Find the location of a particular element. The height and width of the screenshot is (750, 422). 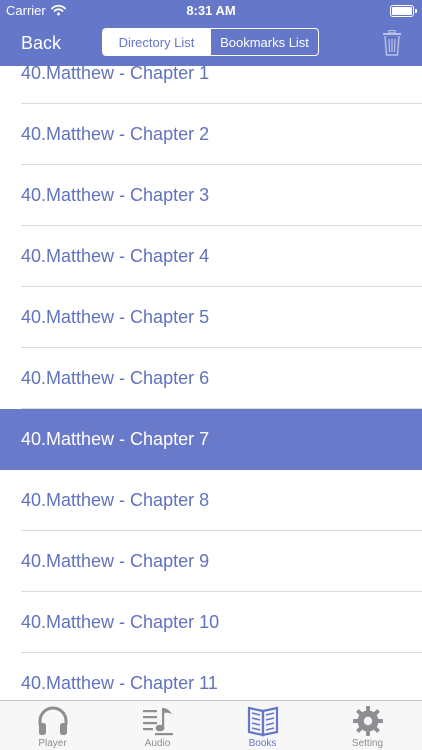

chapter-label: 40.Matthew - Chapter 2 is located at coordinates (115, 134).